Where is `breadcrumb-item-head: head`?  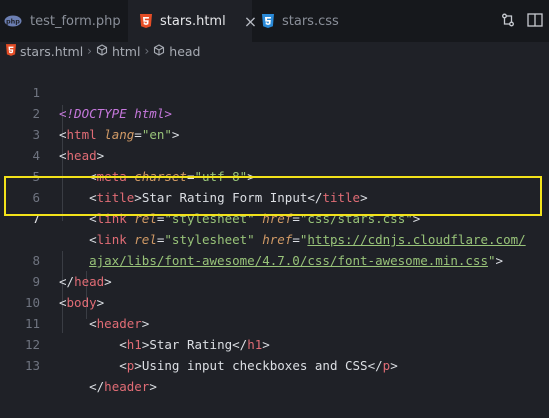
breadcrumb-item-head: head is located at coordinates (177, 51).